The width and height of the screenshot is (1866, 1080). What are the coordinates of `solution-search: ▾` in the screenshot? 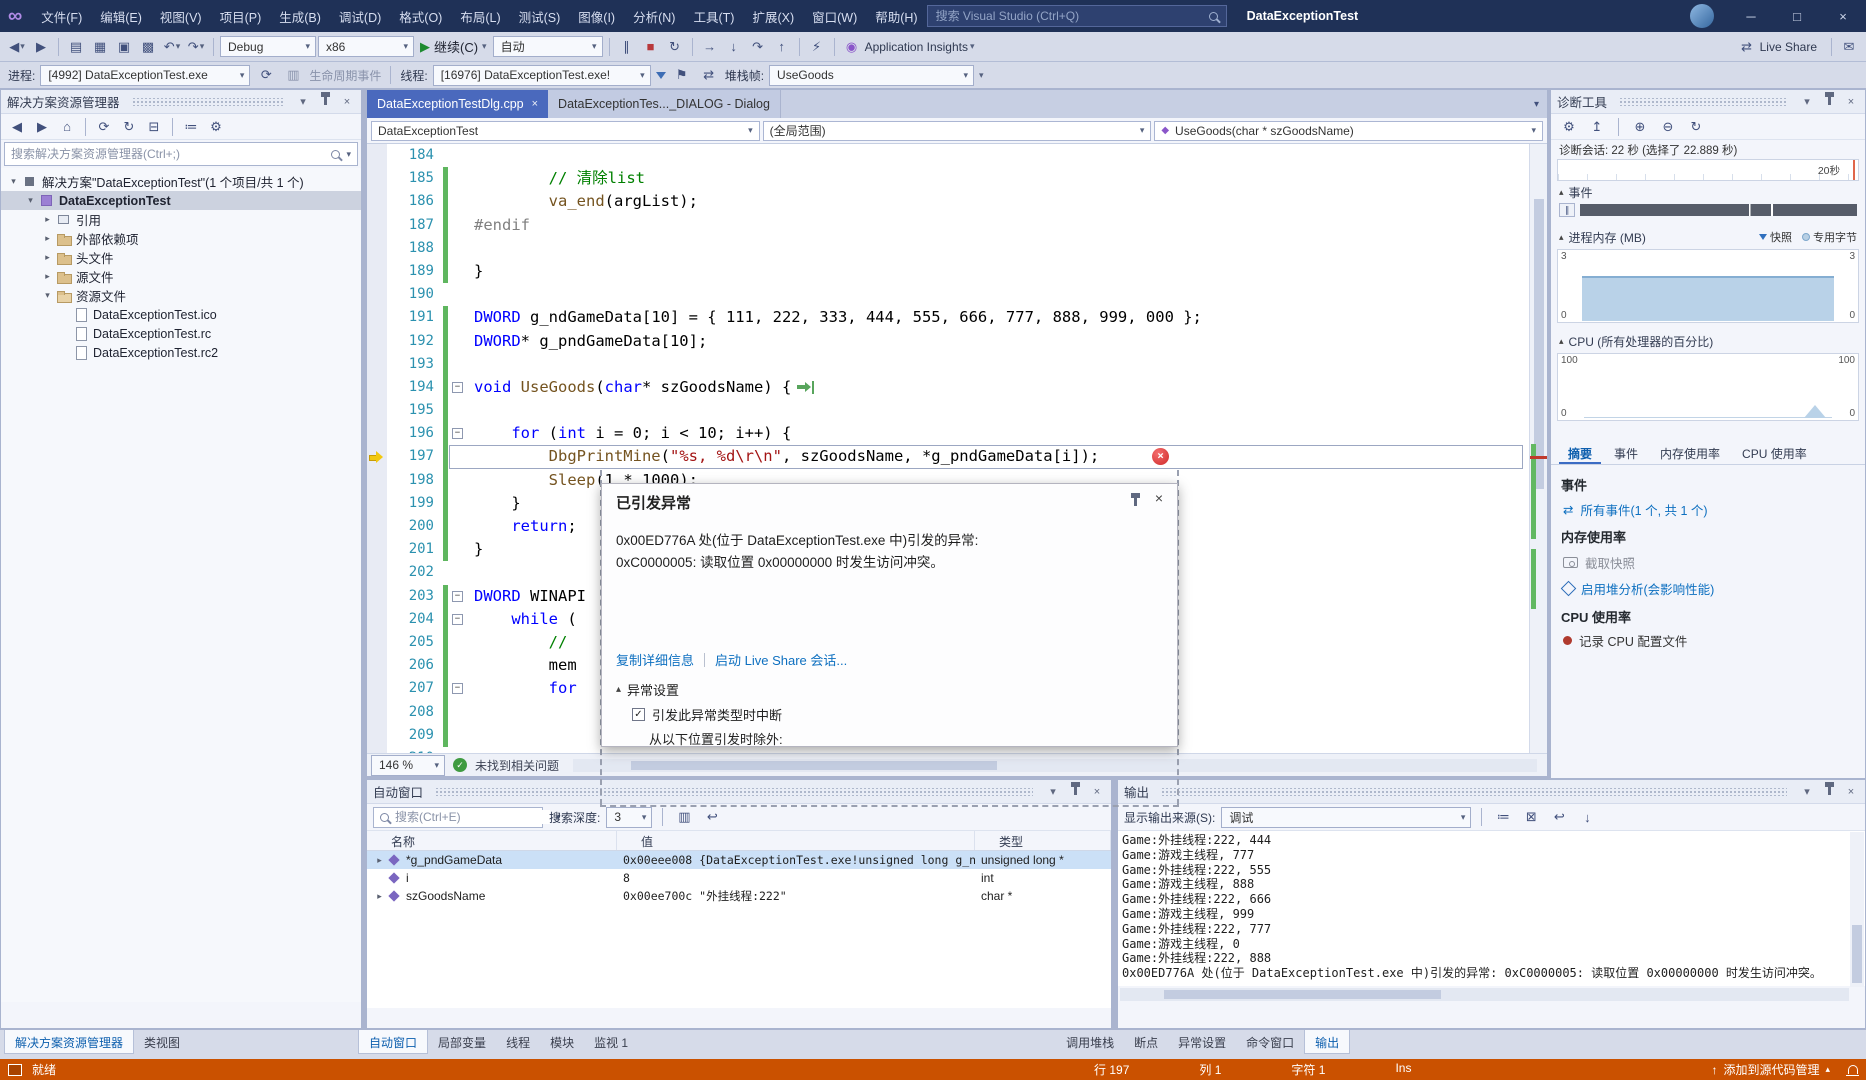 It's located at (181, 154).